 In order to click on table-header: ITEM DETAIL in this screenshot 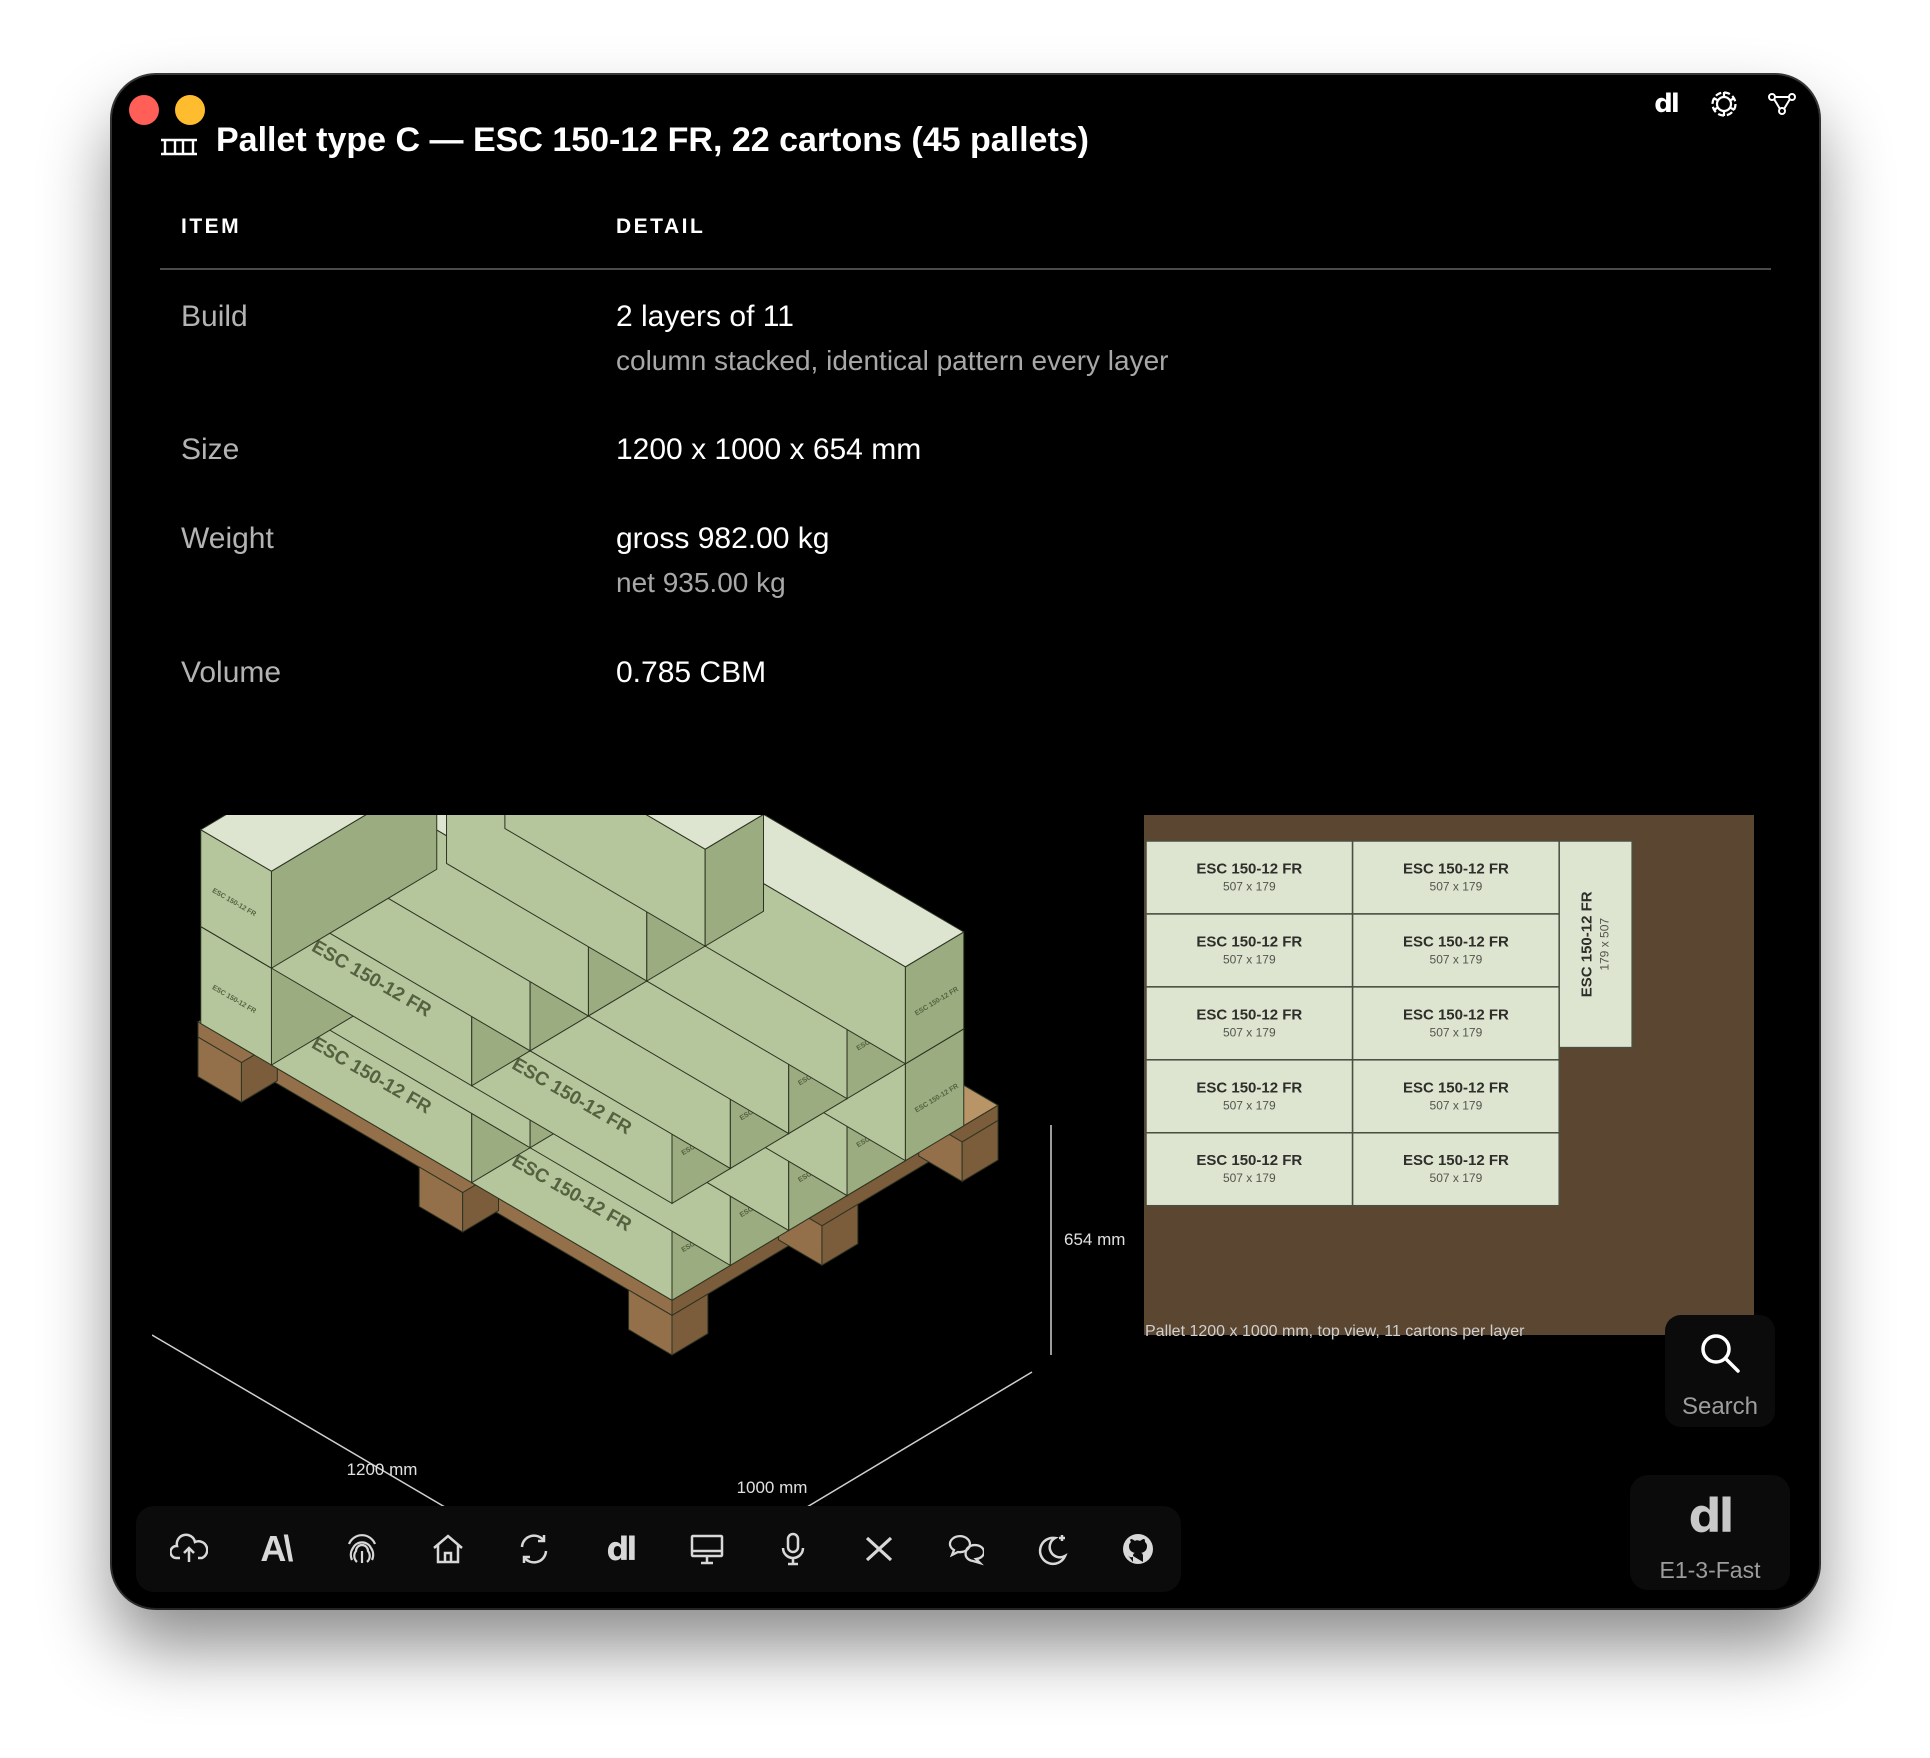, I will do `click(965, 242)`.